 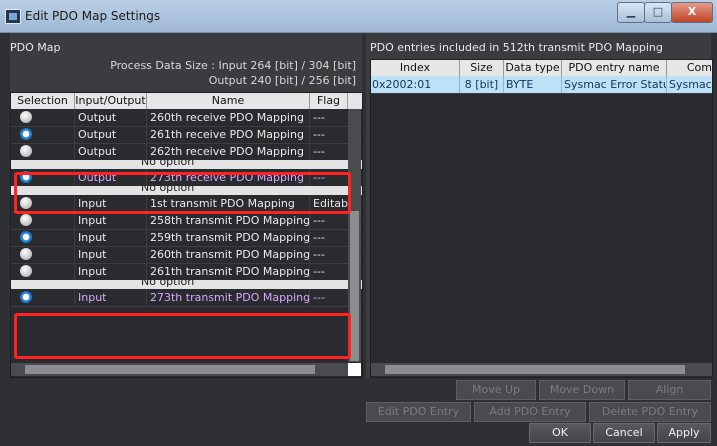 I want to click on name-cell: 259th transmit PDO Mapping, so click(x=228, y=237).